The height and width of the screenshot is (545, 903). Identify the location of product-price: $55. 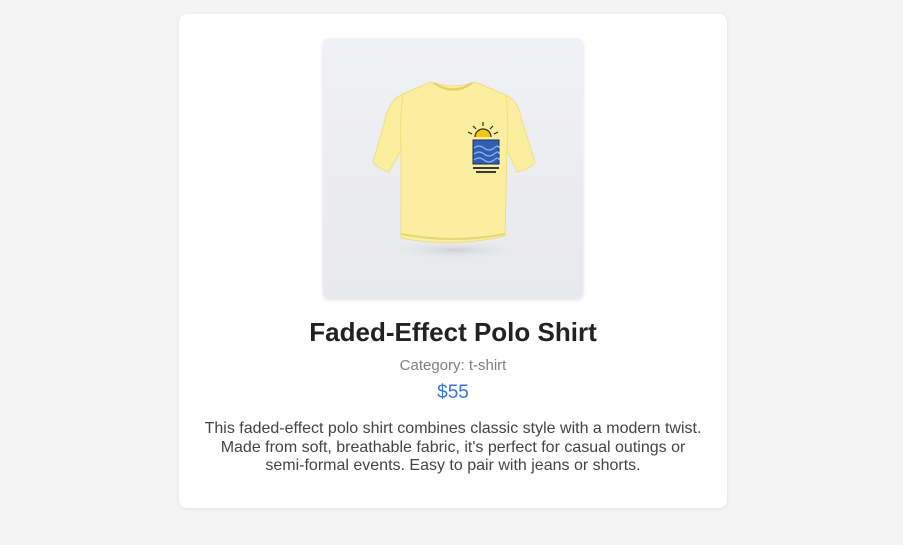
(453, 392).